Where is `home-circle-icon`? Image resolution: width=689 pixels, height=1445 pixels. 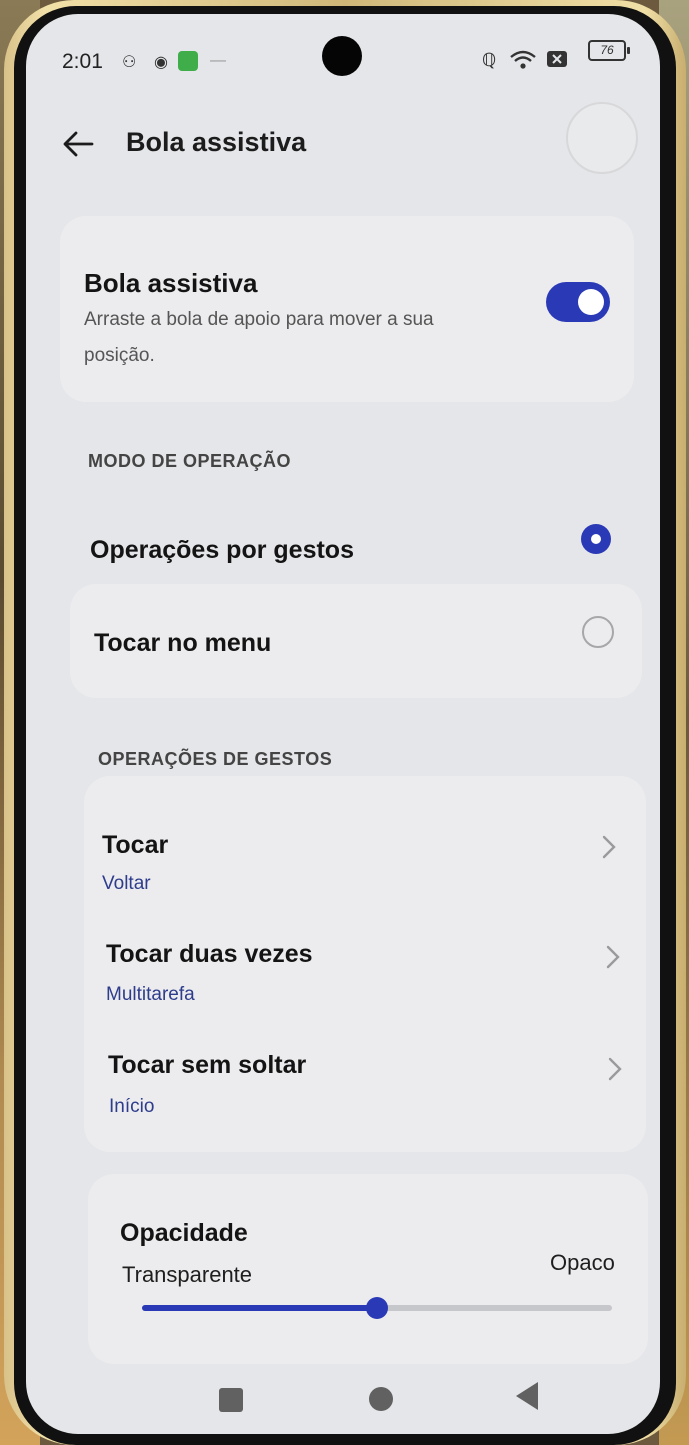 home-circle-icon is located at coordinates (381, 1399).